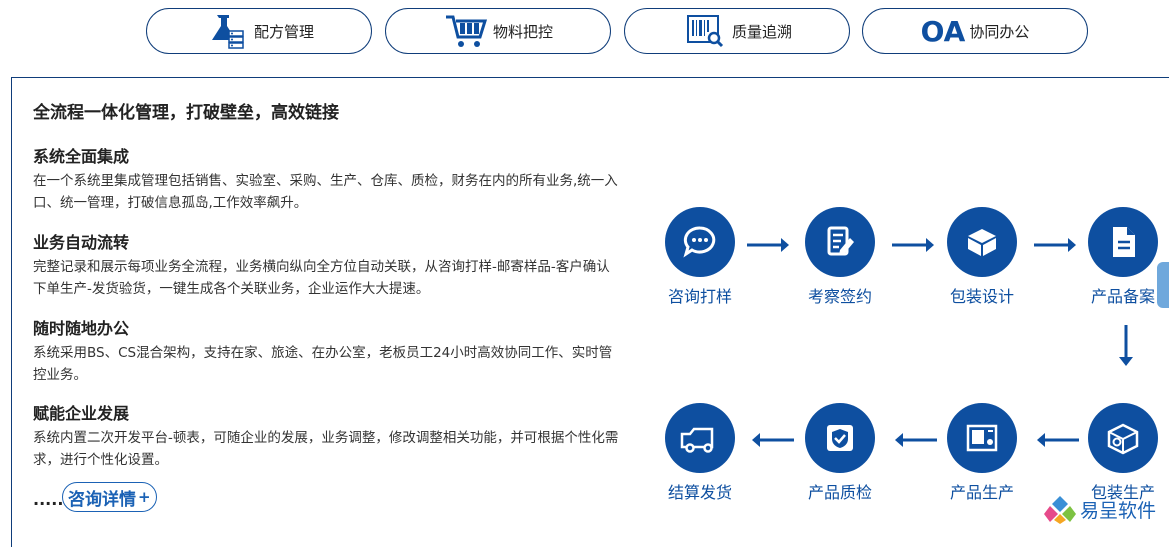 The image size is (1169, 547). I want to click on flow-step-consult-sample: 咨询打样, so click(700, 257).